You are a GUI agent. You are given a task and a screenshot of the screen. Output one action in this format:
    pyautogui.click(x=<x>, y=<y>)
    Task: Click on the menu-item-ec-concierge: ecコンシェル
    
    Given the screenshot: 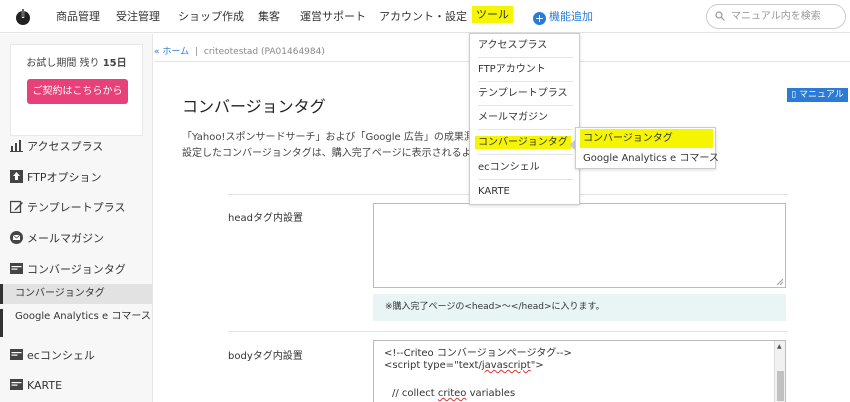 What is the action you would take?
    pyautogui.click(x=525, y=168)
    